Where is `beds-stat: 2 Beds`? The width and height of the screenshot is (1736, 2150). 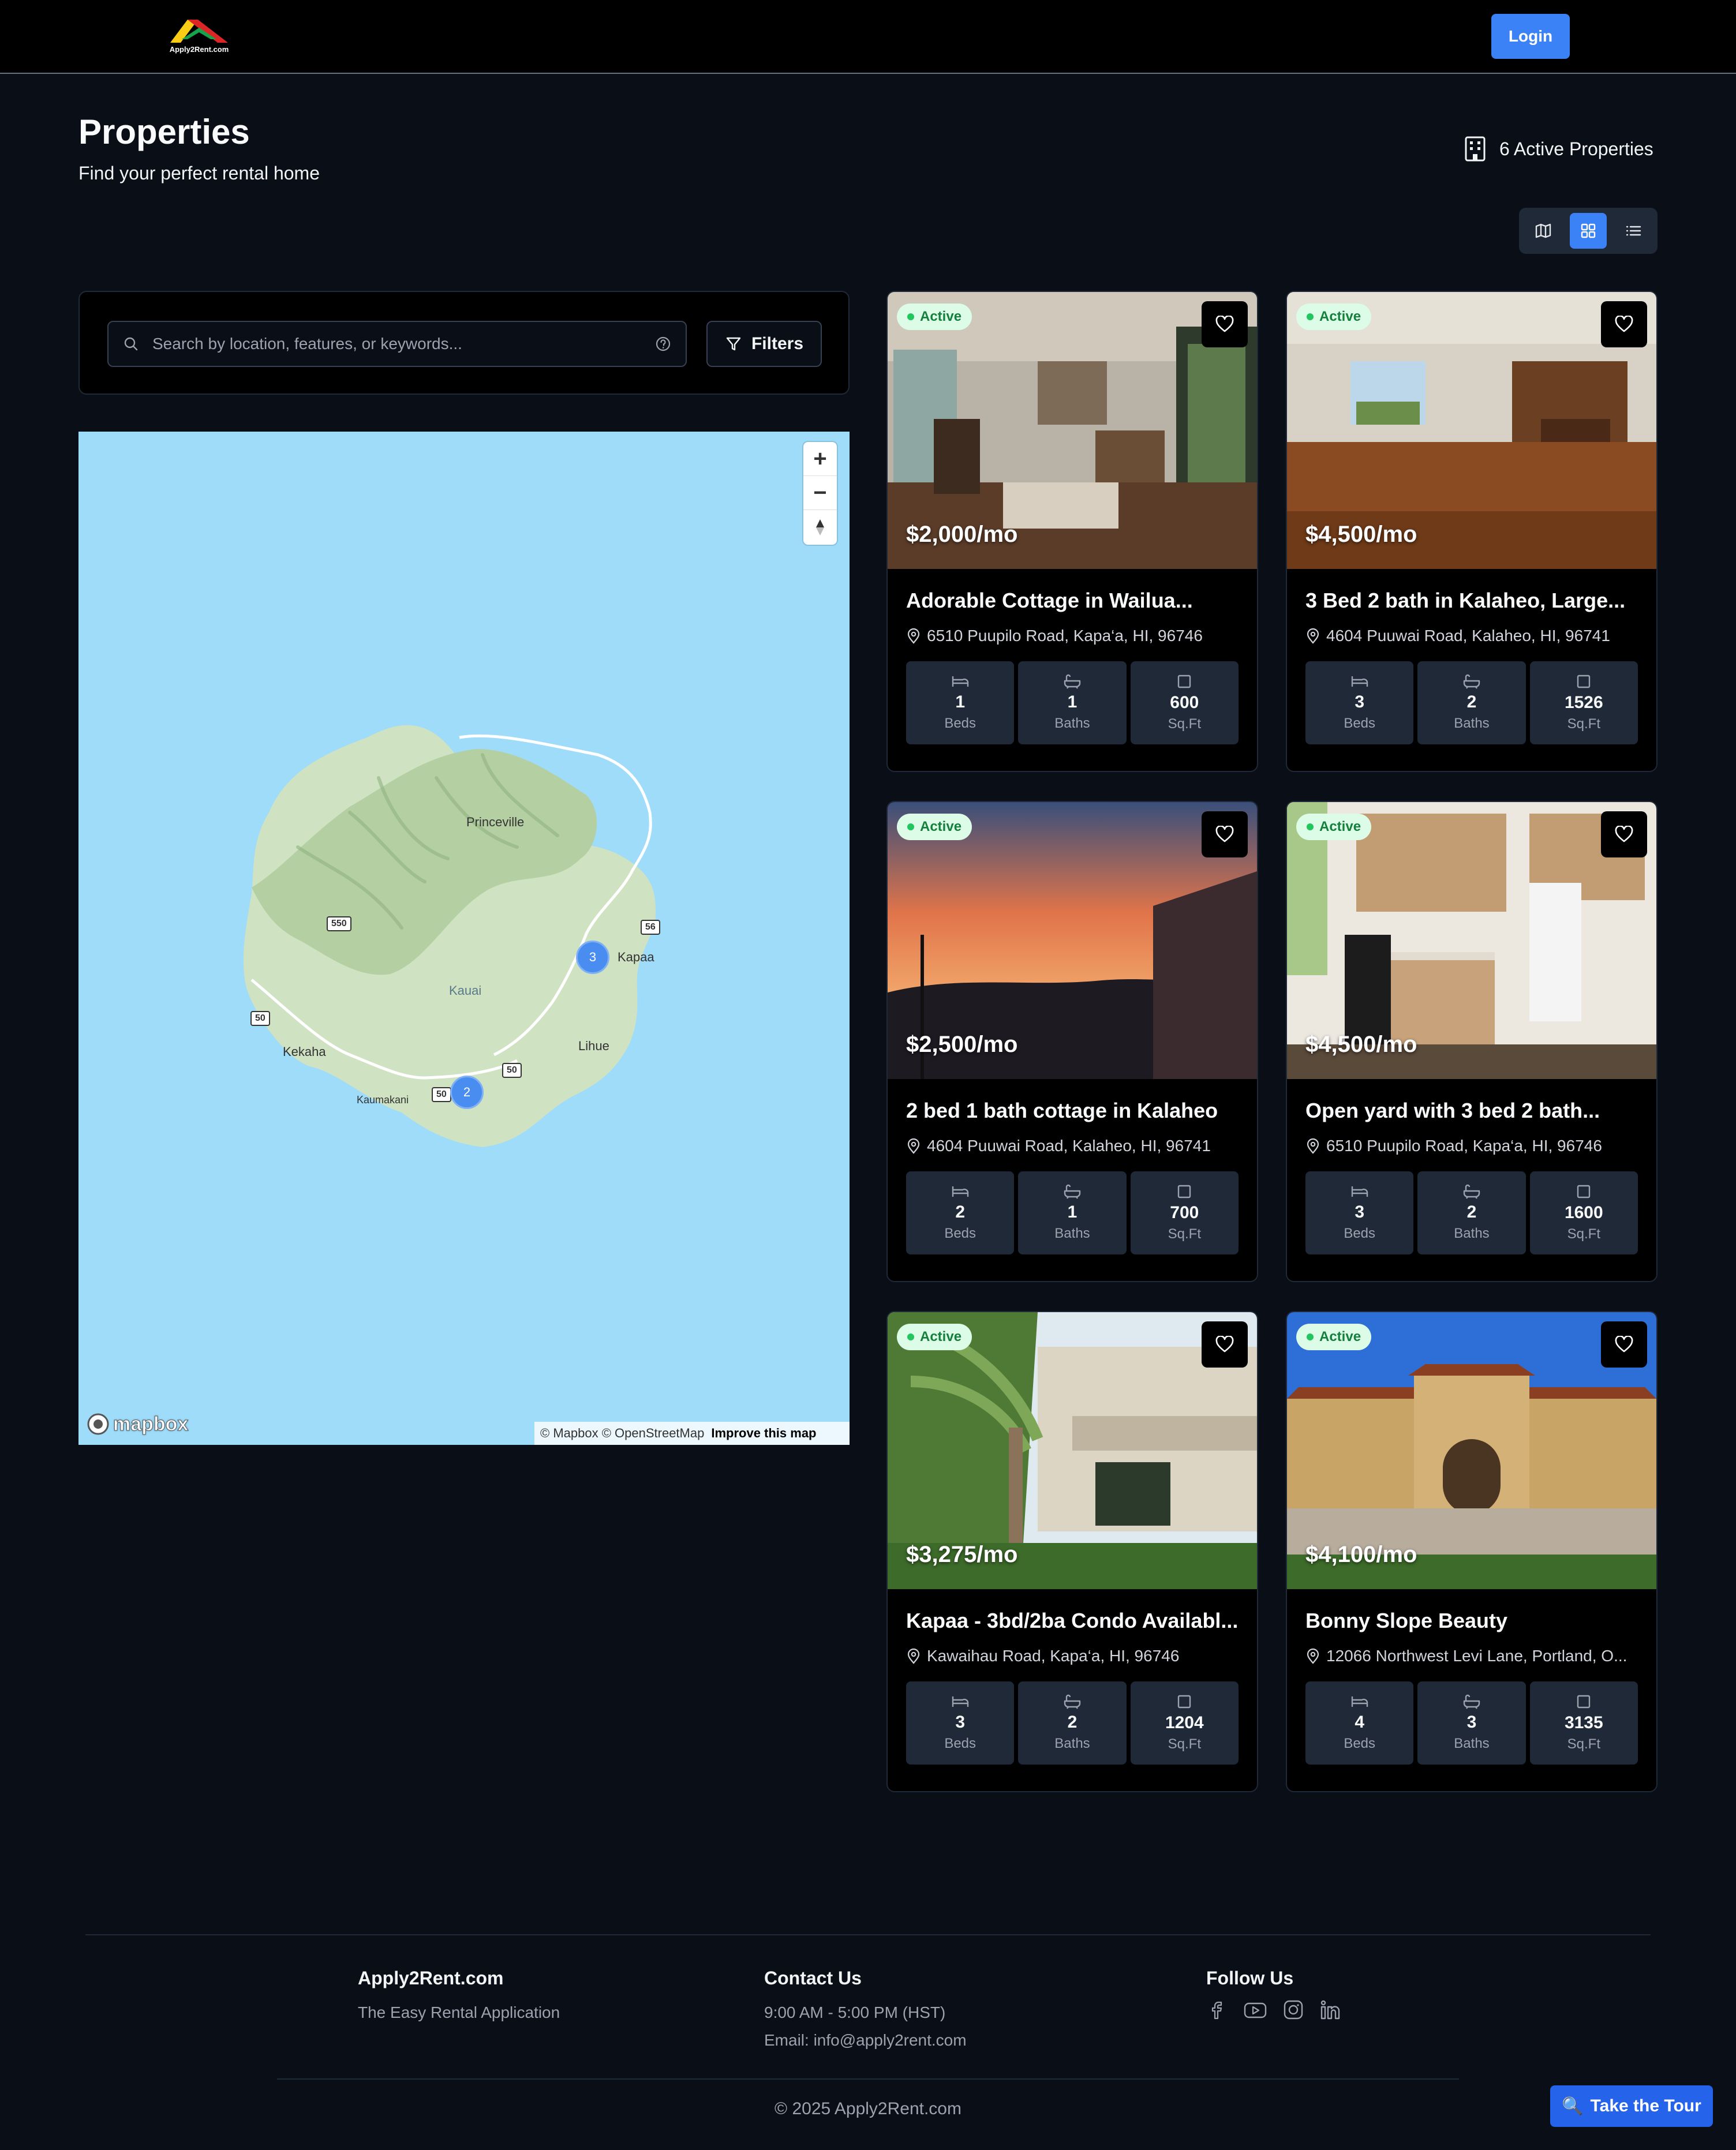
beds-stat: 2 Beds is located at coordinates (961, 1213).